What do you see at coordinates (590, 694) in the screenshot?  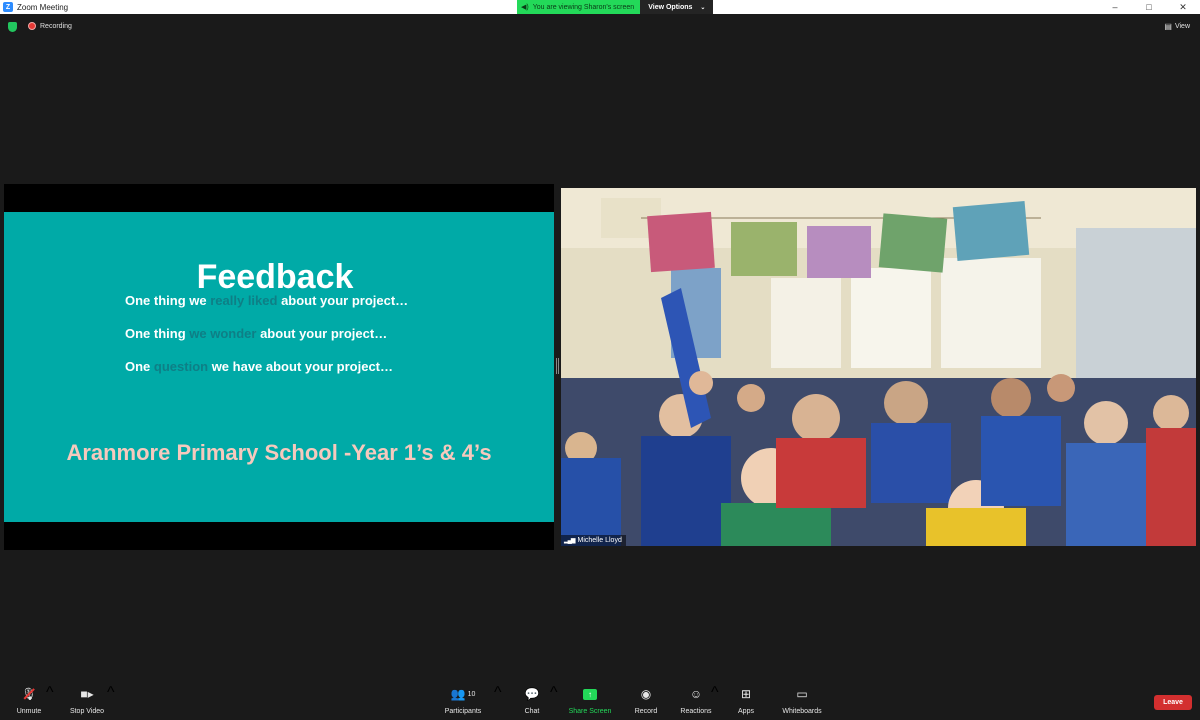 I see `share-screen-icon: ↑` at bounding box center [590, 694].